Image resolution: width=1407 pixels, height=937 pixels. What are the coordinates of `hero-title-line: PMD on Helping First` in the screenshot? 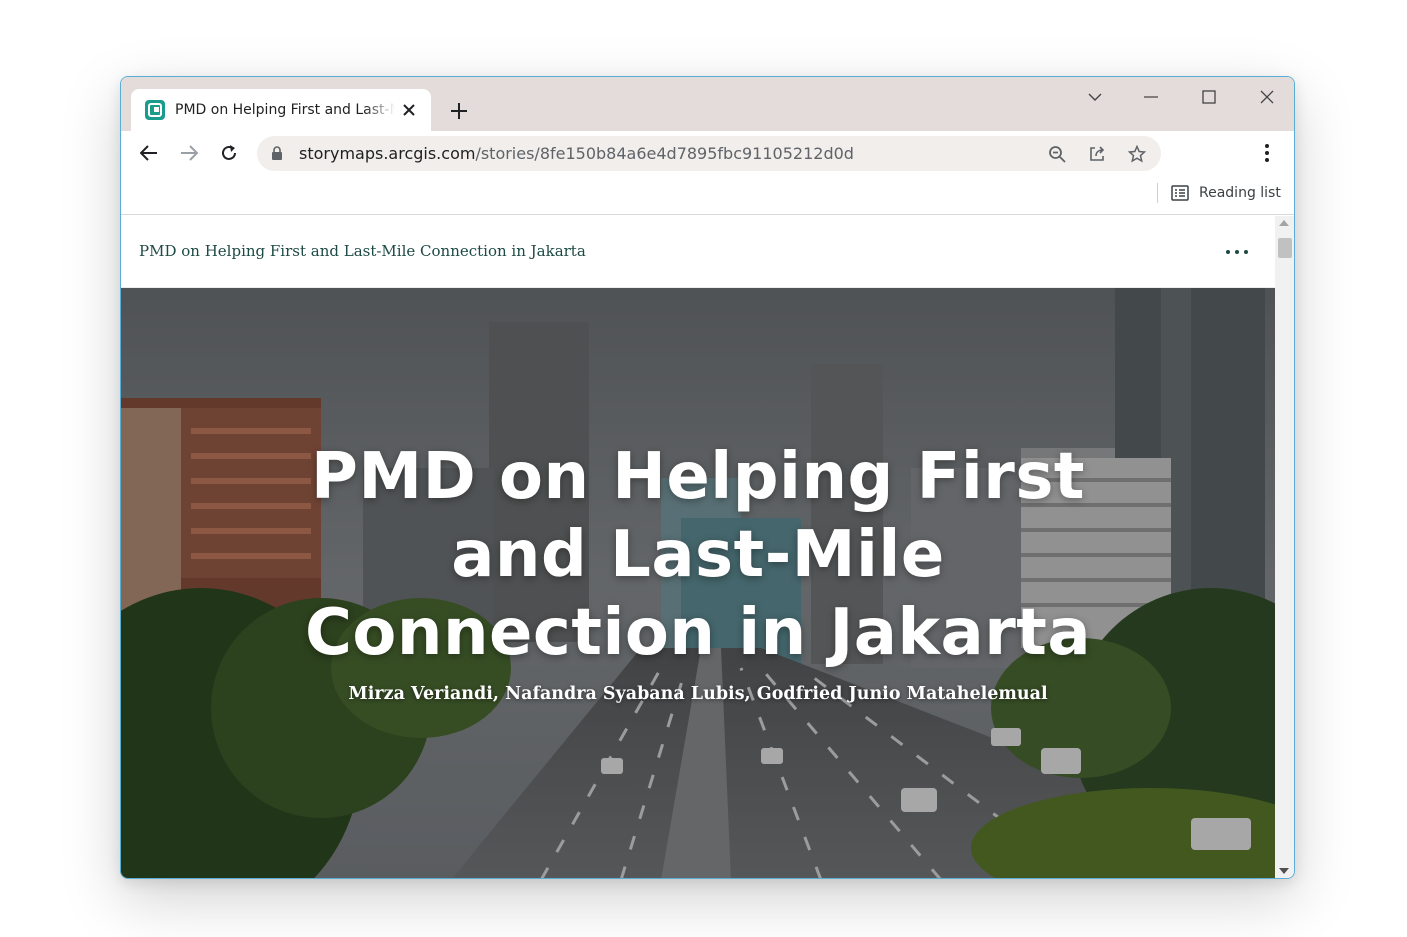 It's located at (698, 477).